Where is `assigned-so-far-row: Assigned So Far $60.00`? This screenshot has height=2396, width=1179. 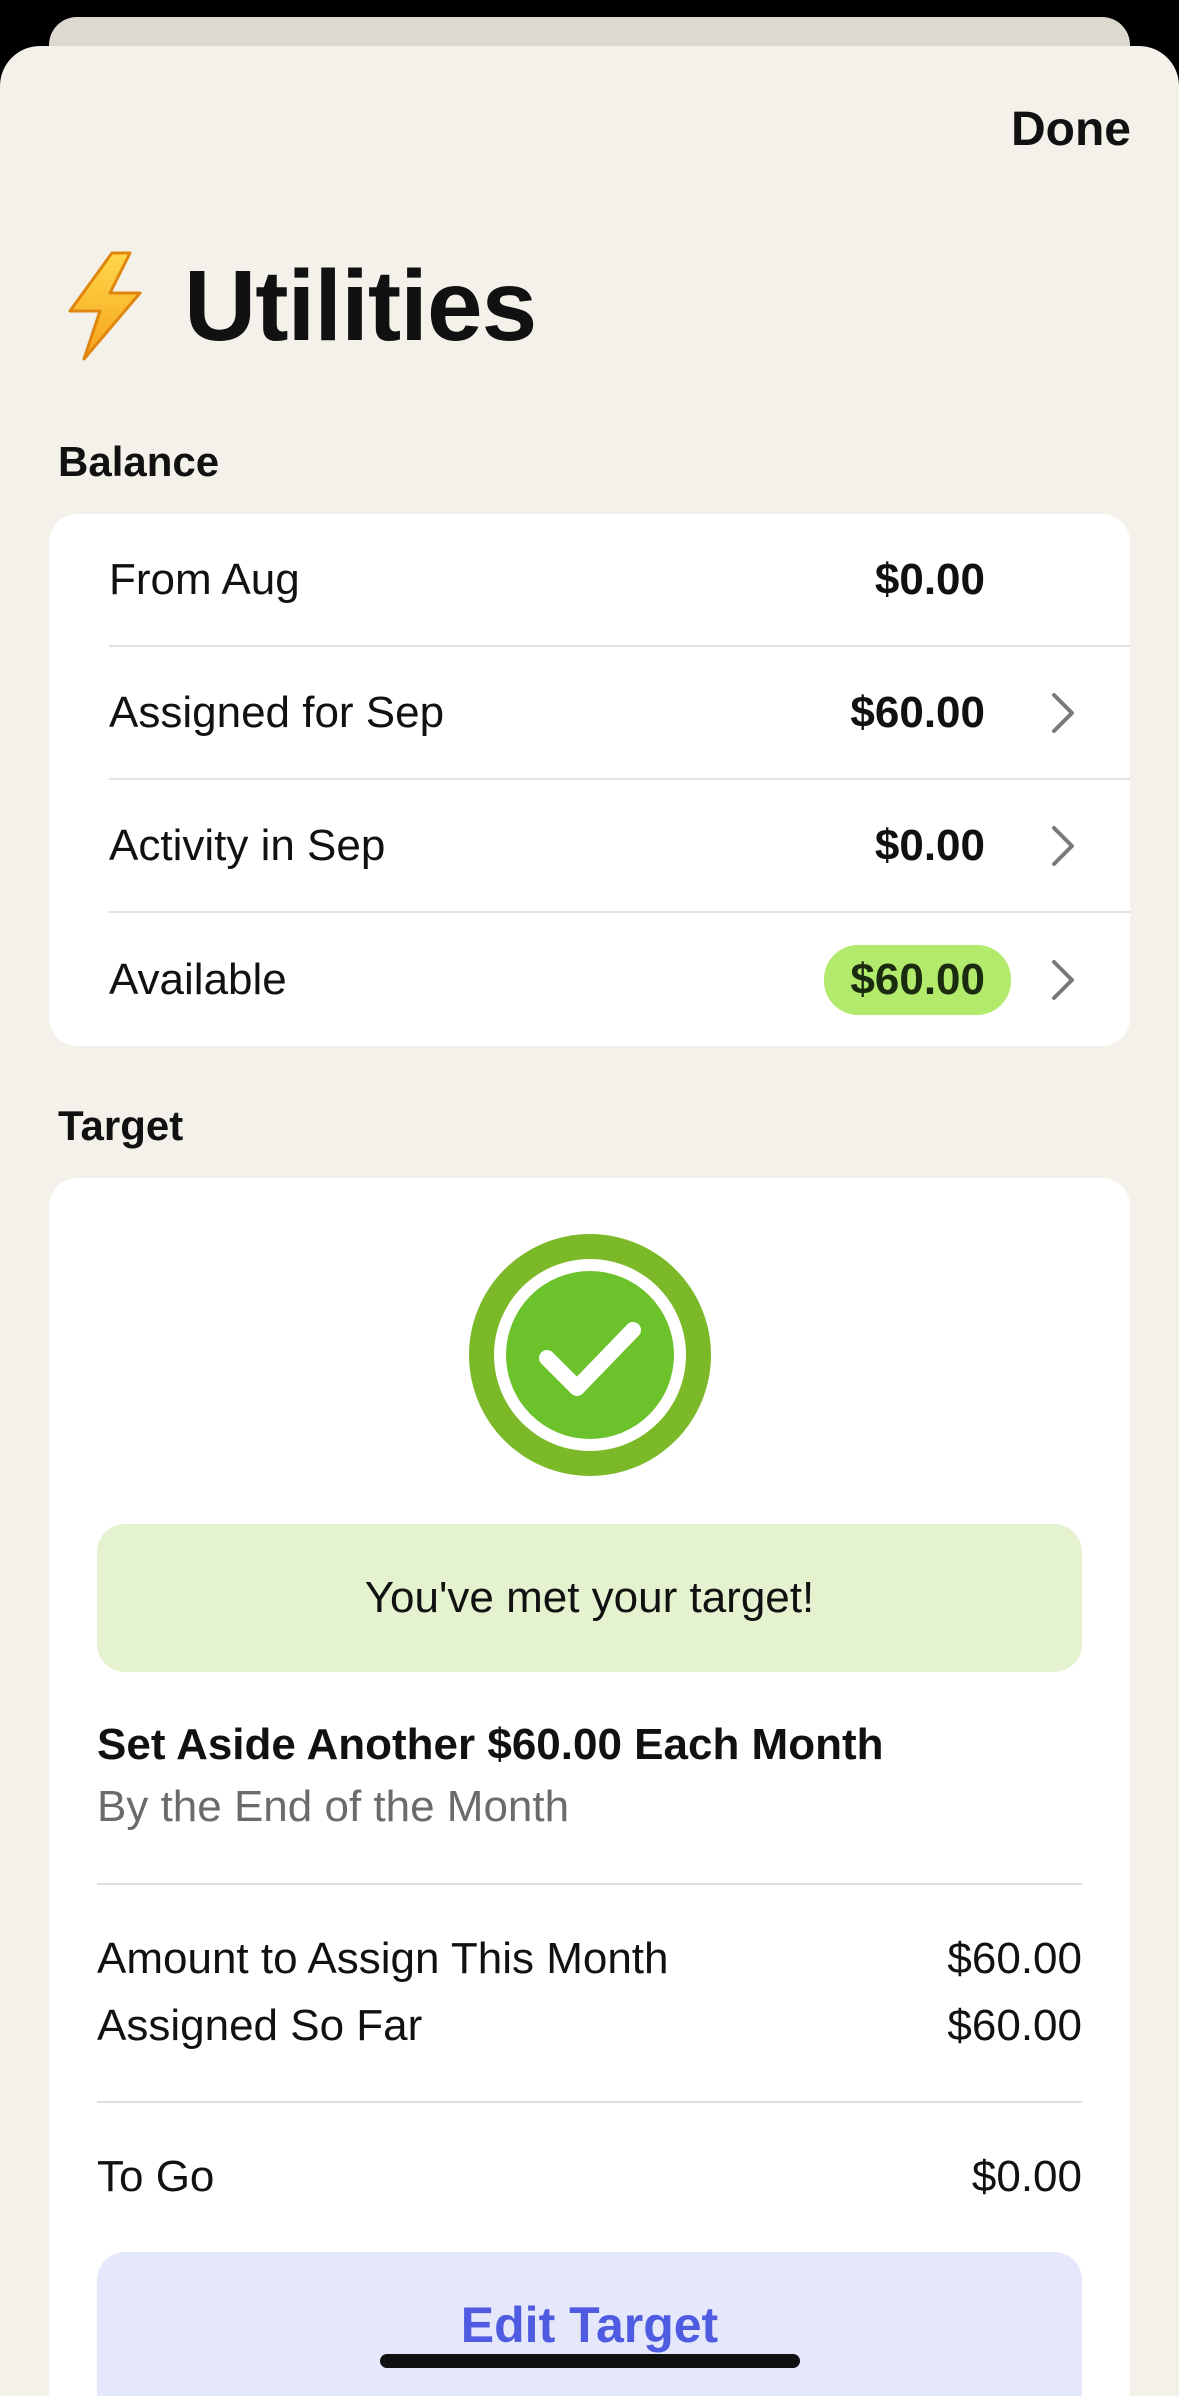 assigned-so-far-row: Assigned So Far $60.00 is located at coordinates (589, 2026).